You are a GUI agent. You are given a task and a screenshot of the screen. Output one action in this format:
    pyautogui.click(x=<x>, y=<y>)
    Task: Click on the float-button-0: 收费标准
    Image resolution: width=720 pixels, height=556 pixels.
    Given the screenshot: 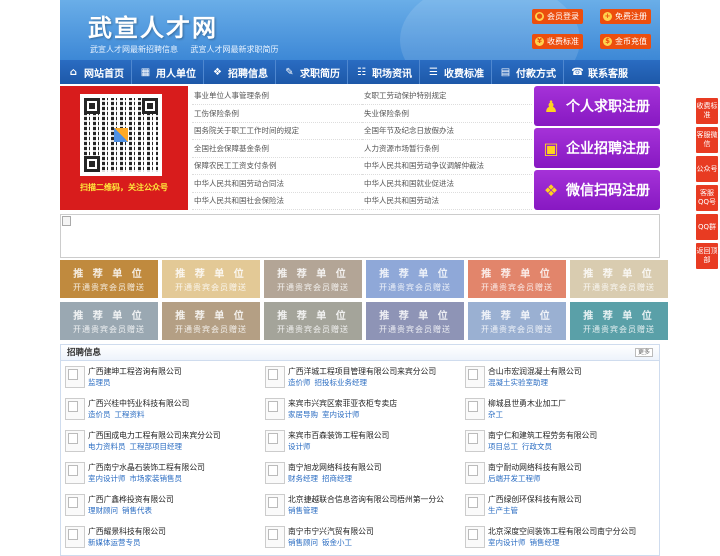 What is the action you would take?
    pyautogui.click(x=707, y=111)
    